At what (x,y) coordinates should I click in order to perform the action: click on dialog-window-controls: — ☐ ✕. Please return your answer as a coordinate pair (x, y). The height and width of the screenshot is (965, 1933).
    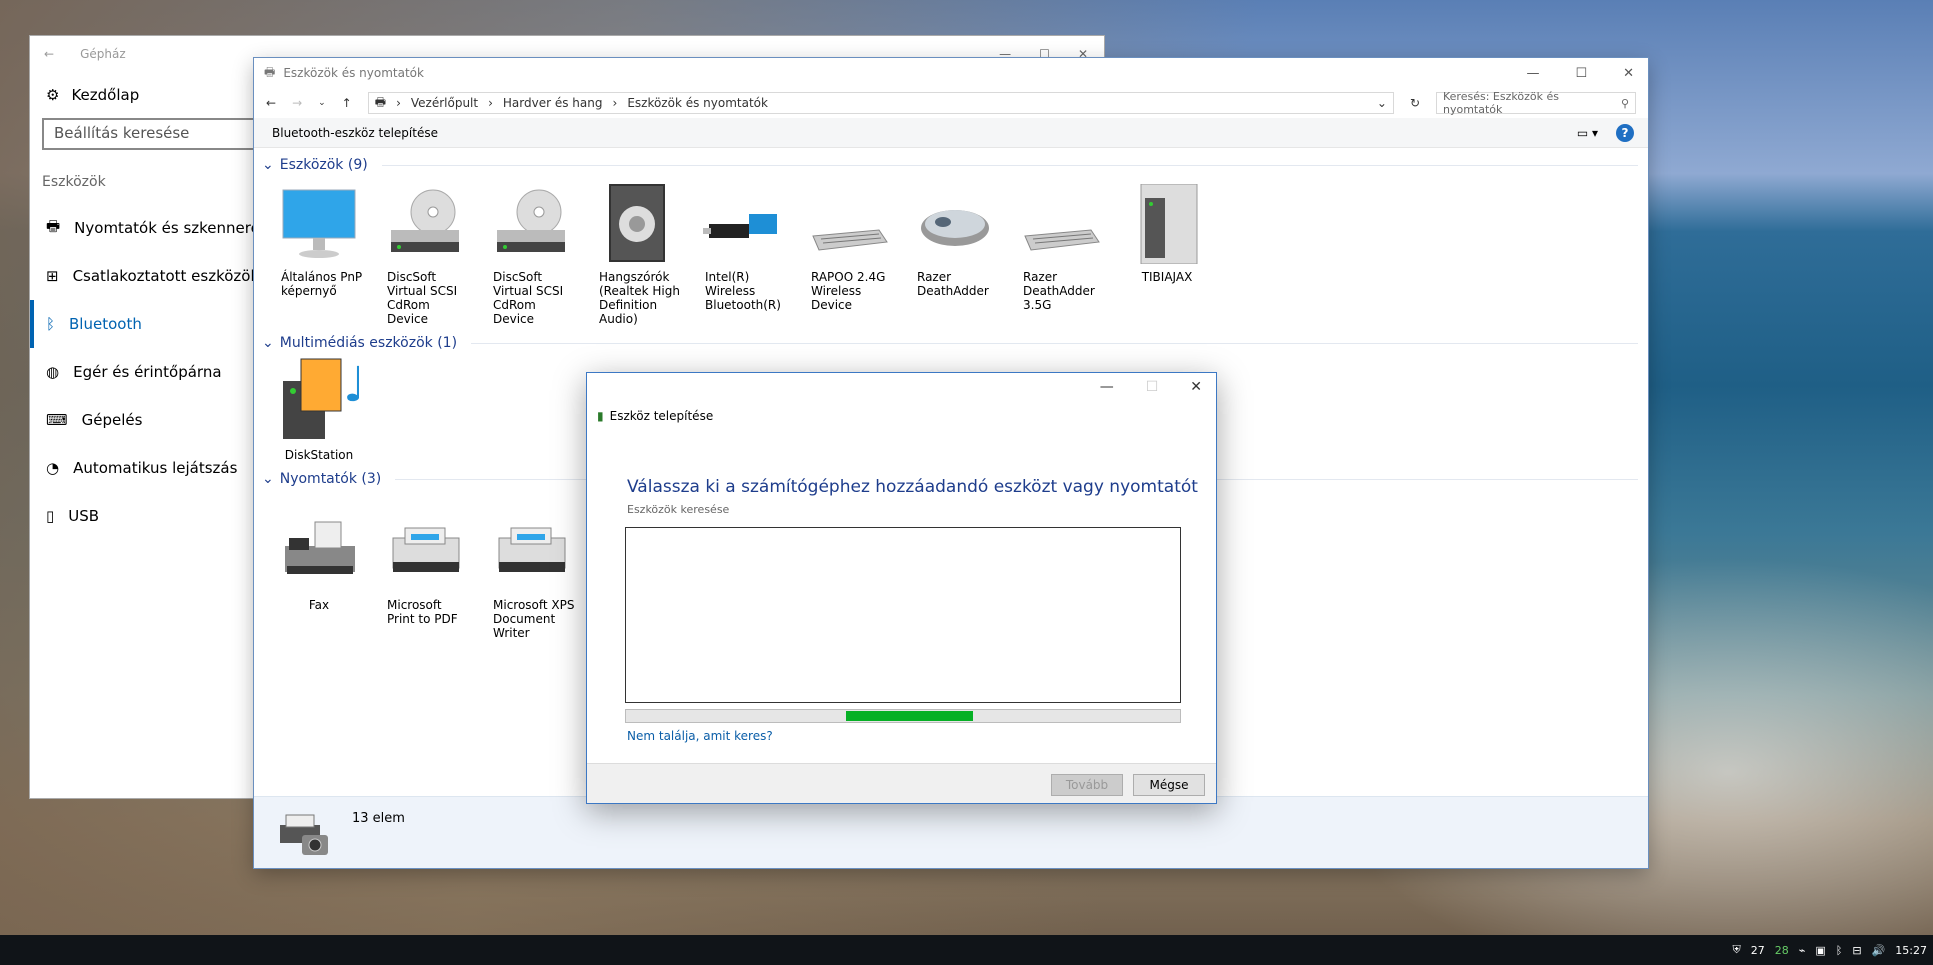
    Looking at the image, I should click on (1151, 387).